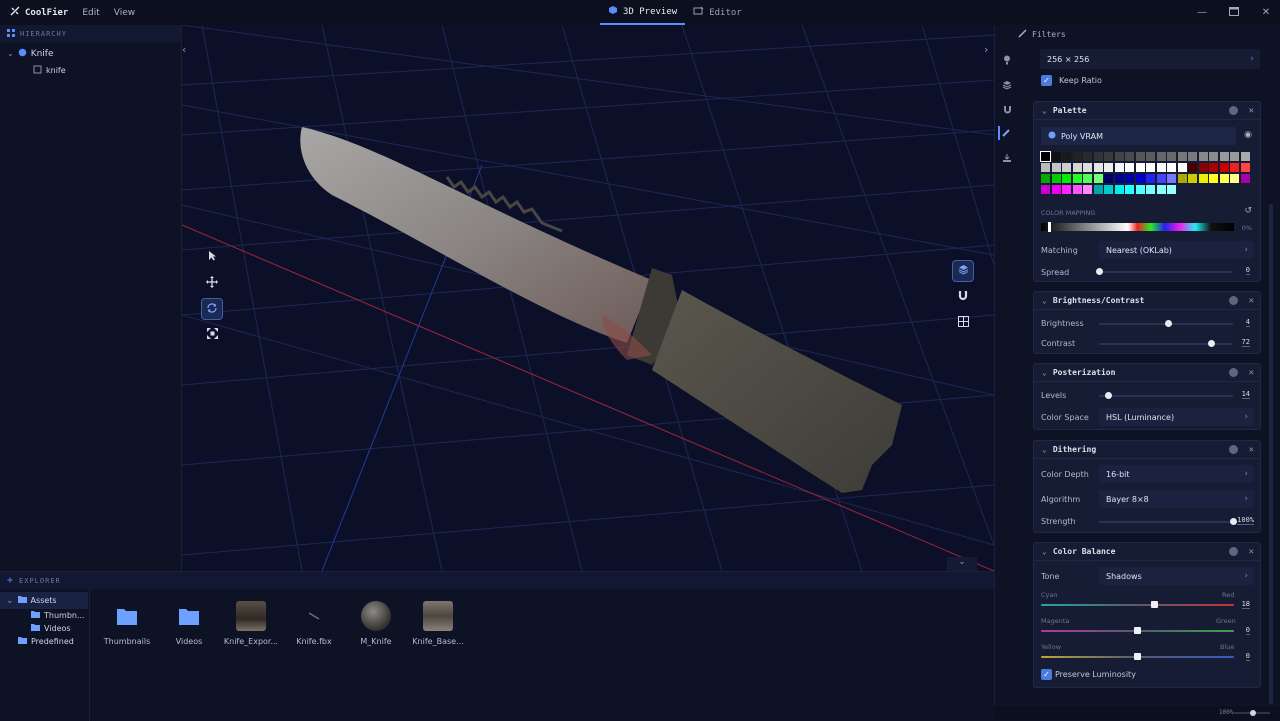 This screenshot has width=1280, height=721. I want to click on cyan-red-value: 18, so click(1245, 604).